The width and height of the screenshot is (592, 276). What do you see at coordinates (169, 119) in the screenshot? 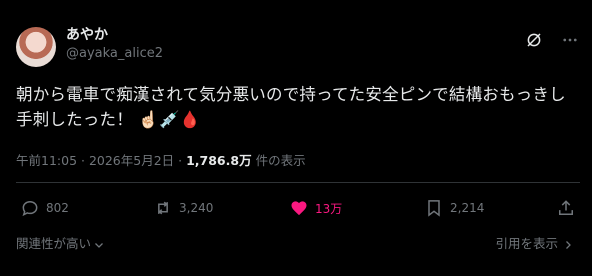
I see `emoji-sequence: ☝🏻💉🩸` at bounding box center [169, 119].